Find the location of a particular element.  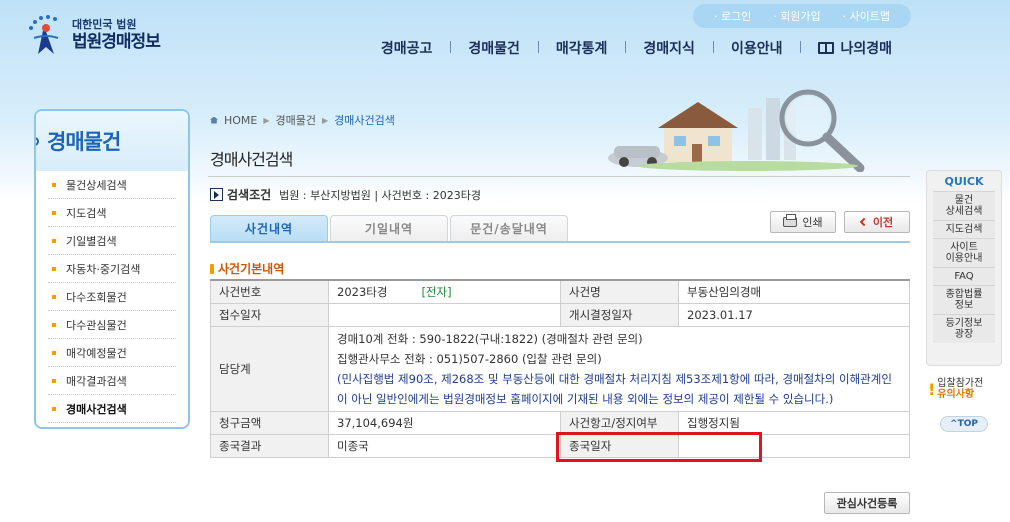

site-logo: 대한민국 법원 법원경매정보 is located at coordinates (93, 35).